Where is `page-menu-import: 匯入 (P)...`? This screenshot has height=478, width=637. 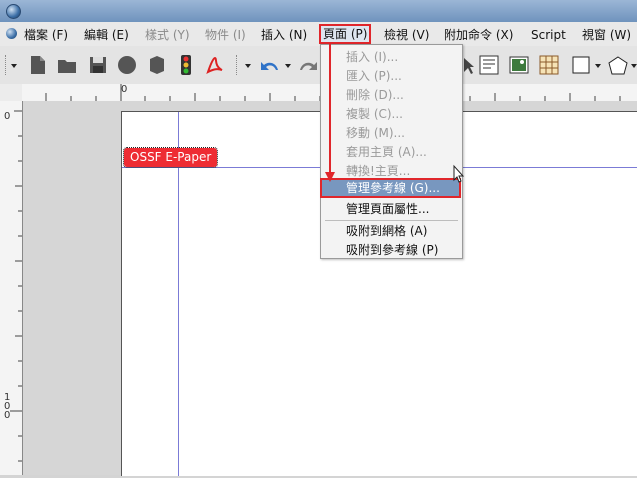 page-menu-import: 匯入 (P)... is located at coordinates (374, 76).